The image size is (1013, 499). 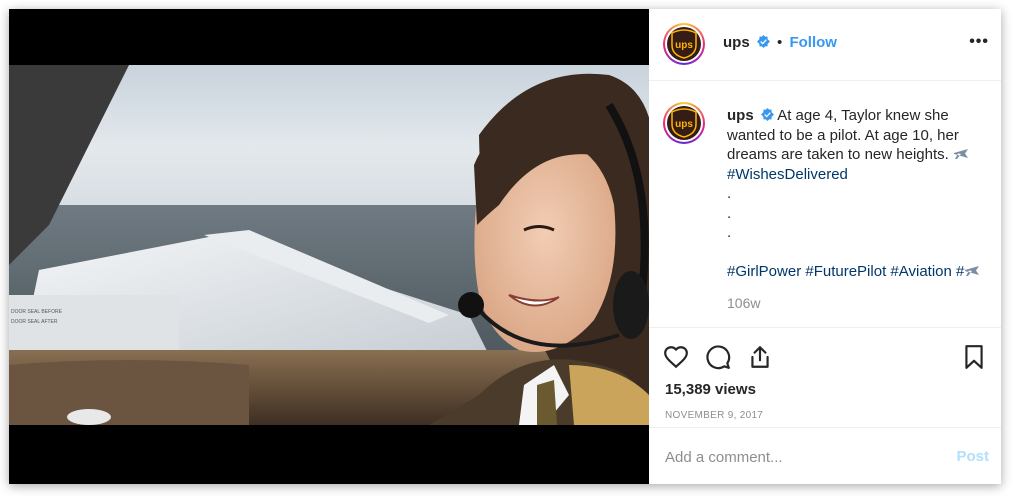 I want to click on hashtag-airplane: #, so click(x=968, y=271).